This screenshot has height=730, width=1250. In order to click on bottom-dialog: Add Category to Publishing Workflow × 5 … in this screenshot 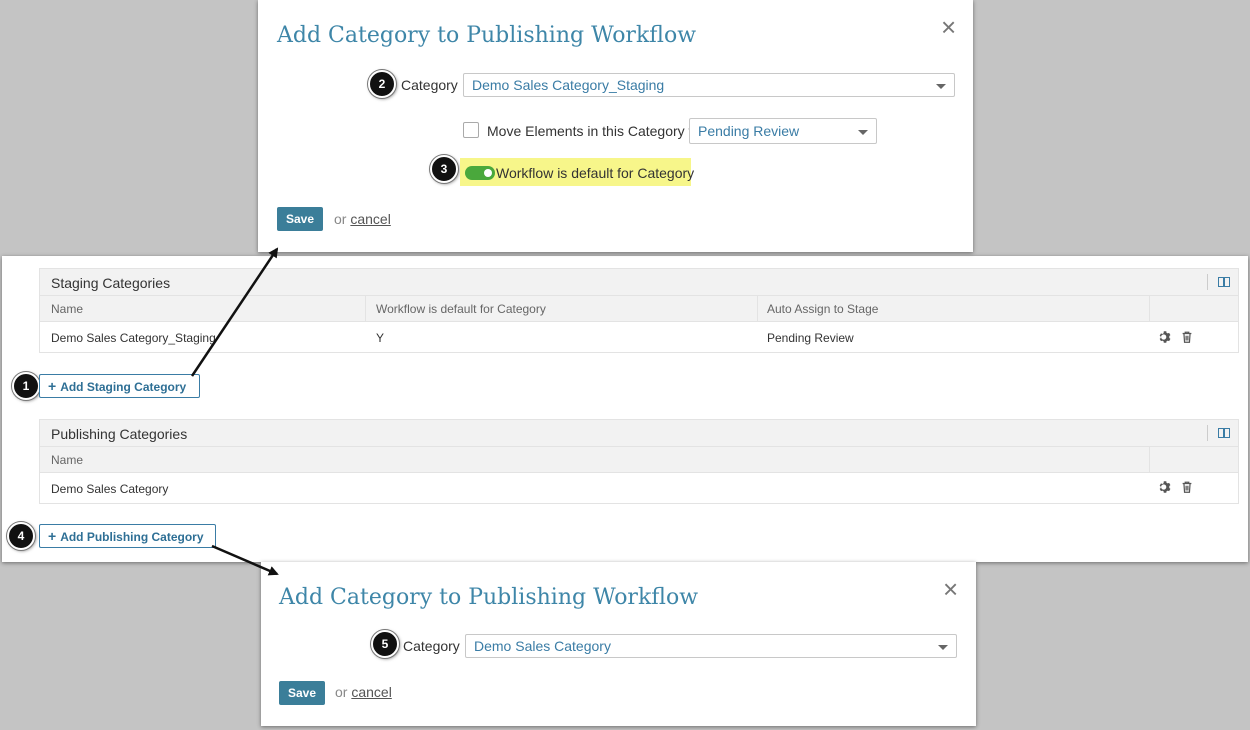, I will do `click(618, 644)`.